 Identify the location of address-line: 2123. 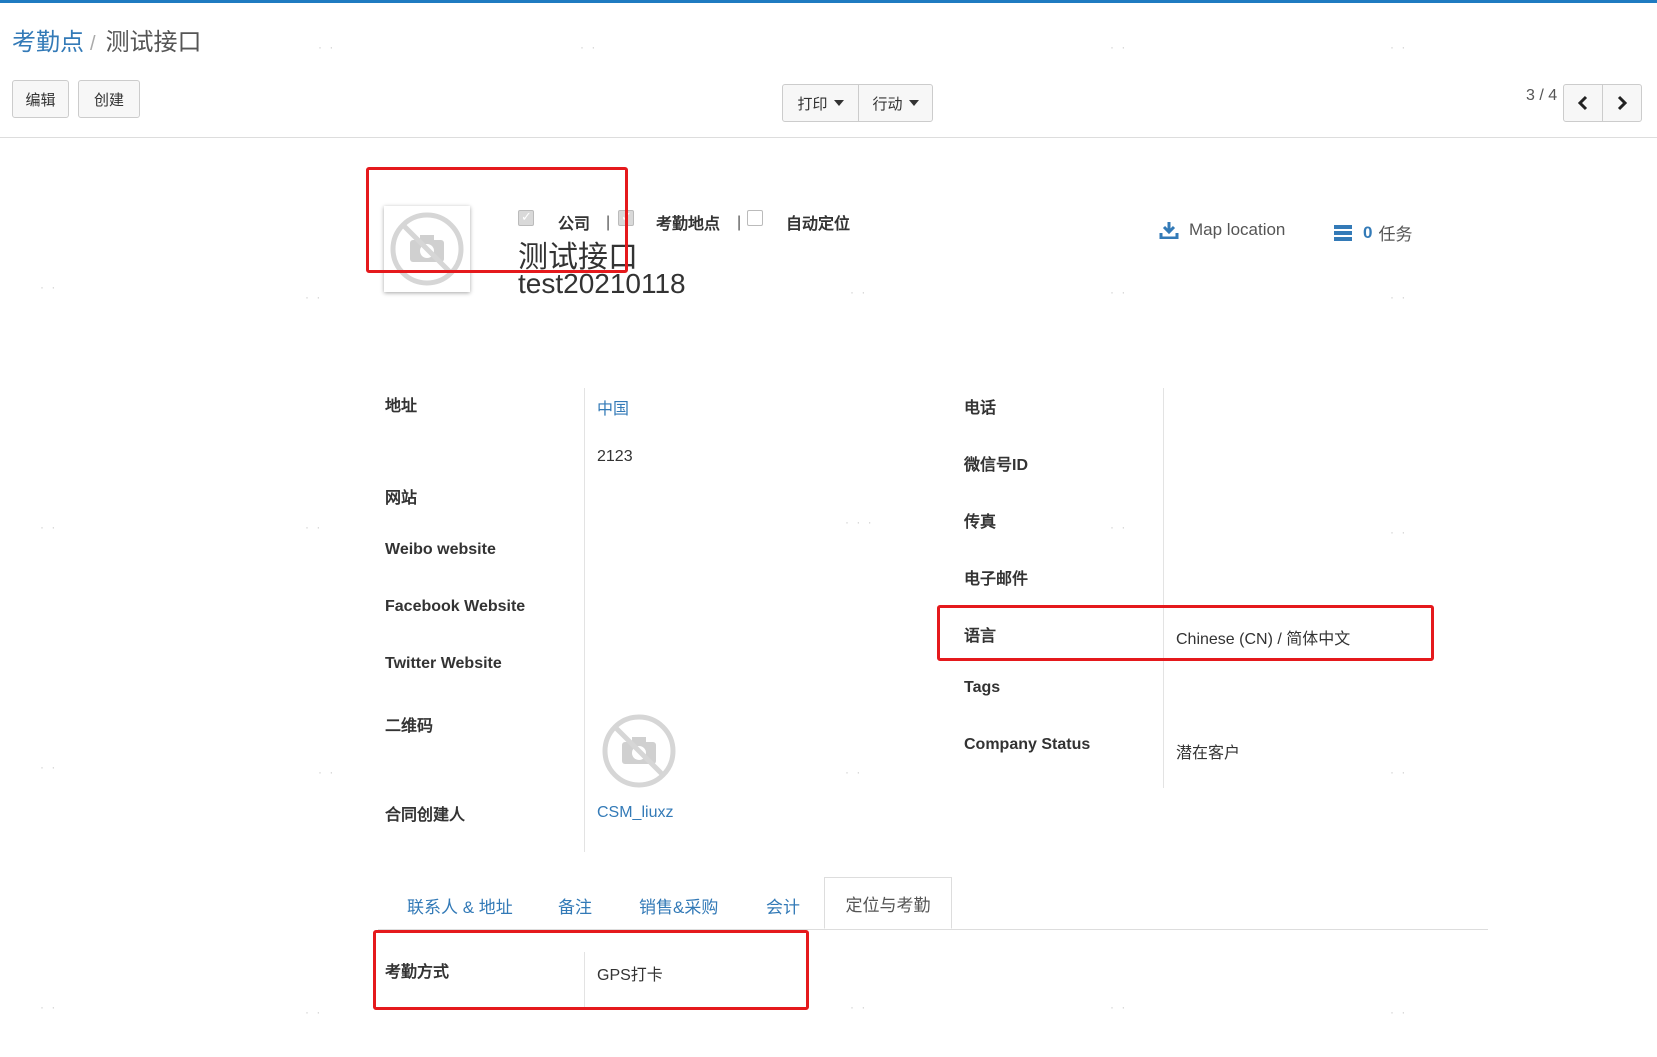
(615, 456).